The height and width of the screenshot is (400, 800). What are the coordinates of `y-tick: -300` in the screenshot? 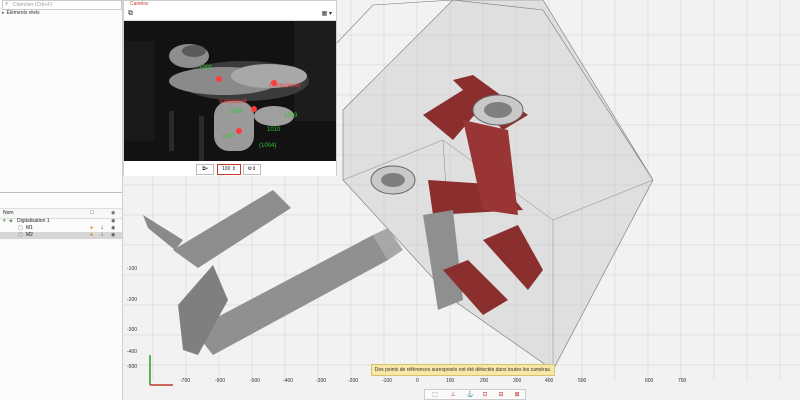 It's located at (132, 330).